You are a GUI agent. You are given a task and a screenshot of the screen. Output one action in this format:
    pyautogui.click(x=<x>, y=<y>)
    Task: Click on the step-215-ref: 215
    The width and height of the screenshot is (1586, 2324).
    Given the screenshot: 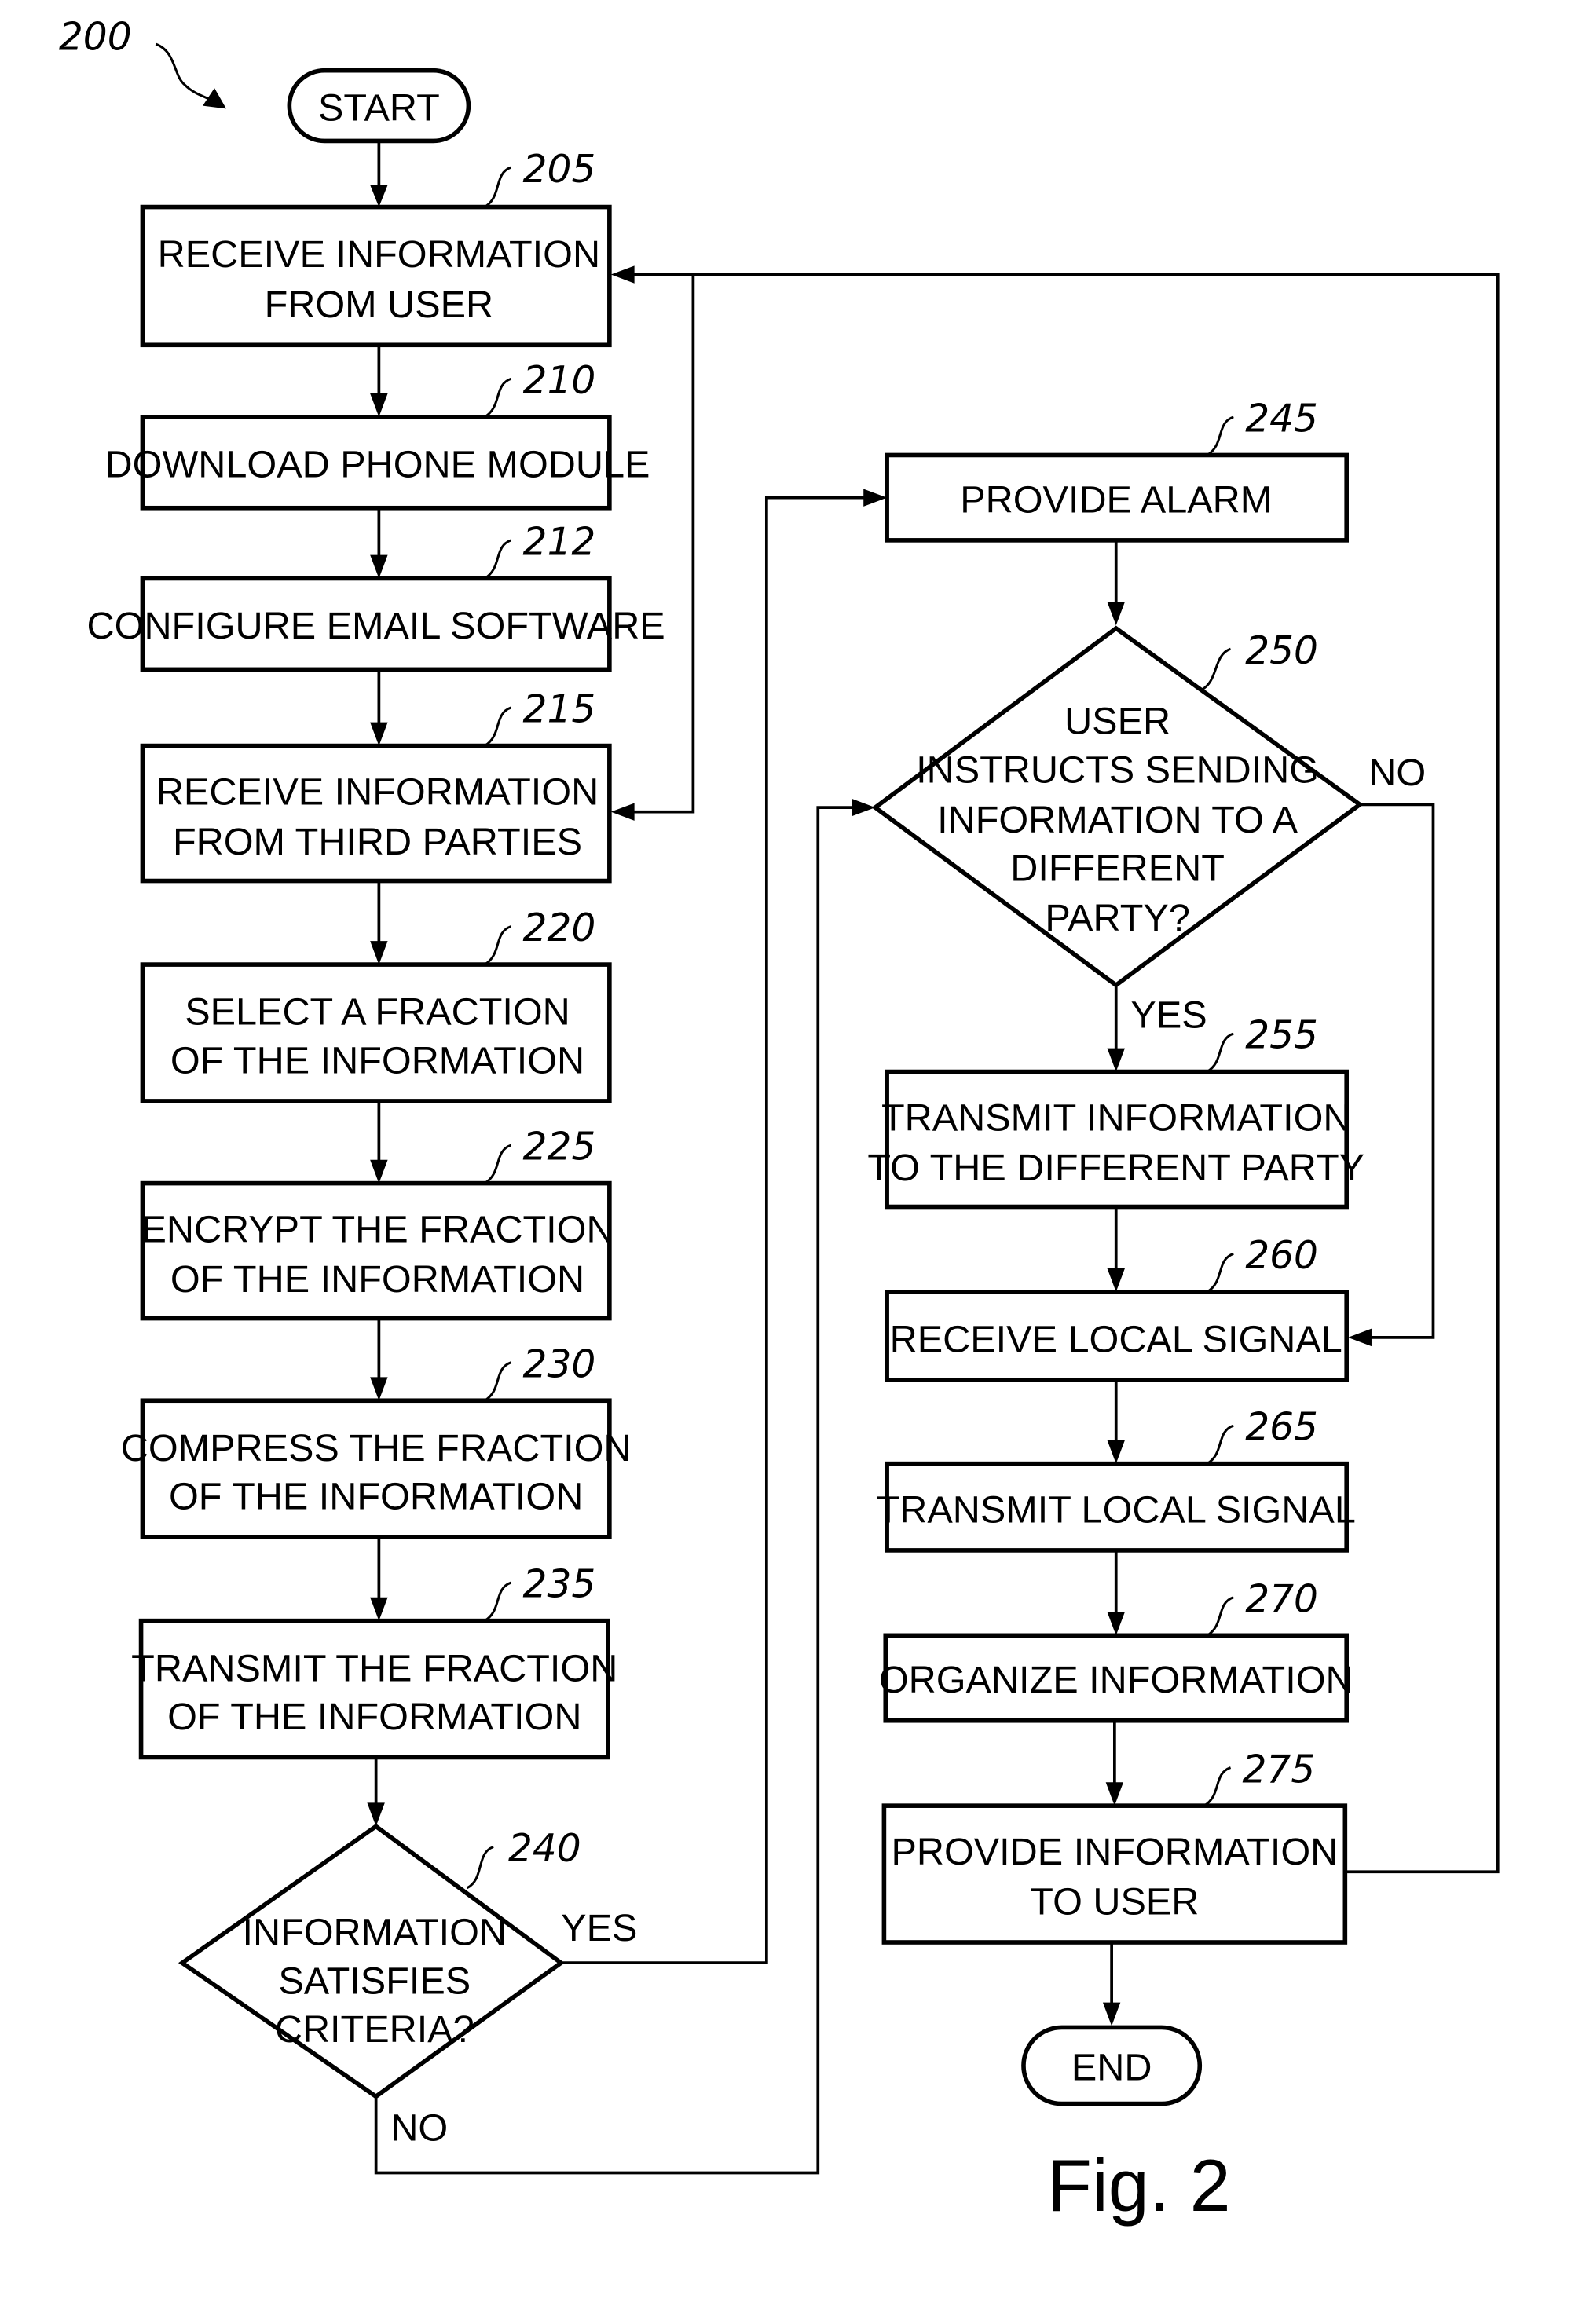 What is the action you would take?
    pyautogui.click(x=559, y=710)
    